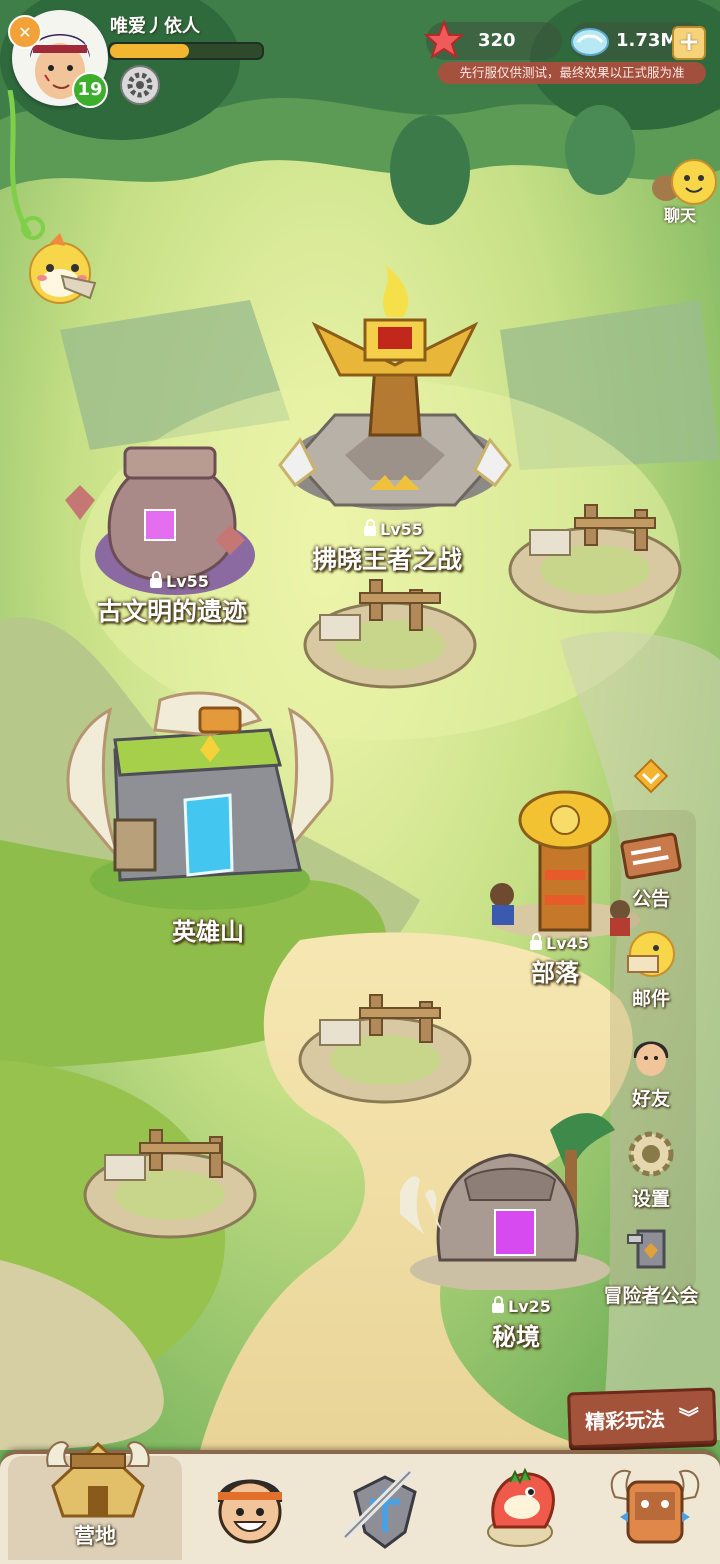  What do you see at coordinates (689, 43) in the screenshot?
I see `add-currency-button: +` at bounding box center [689, 43].